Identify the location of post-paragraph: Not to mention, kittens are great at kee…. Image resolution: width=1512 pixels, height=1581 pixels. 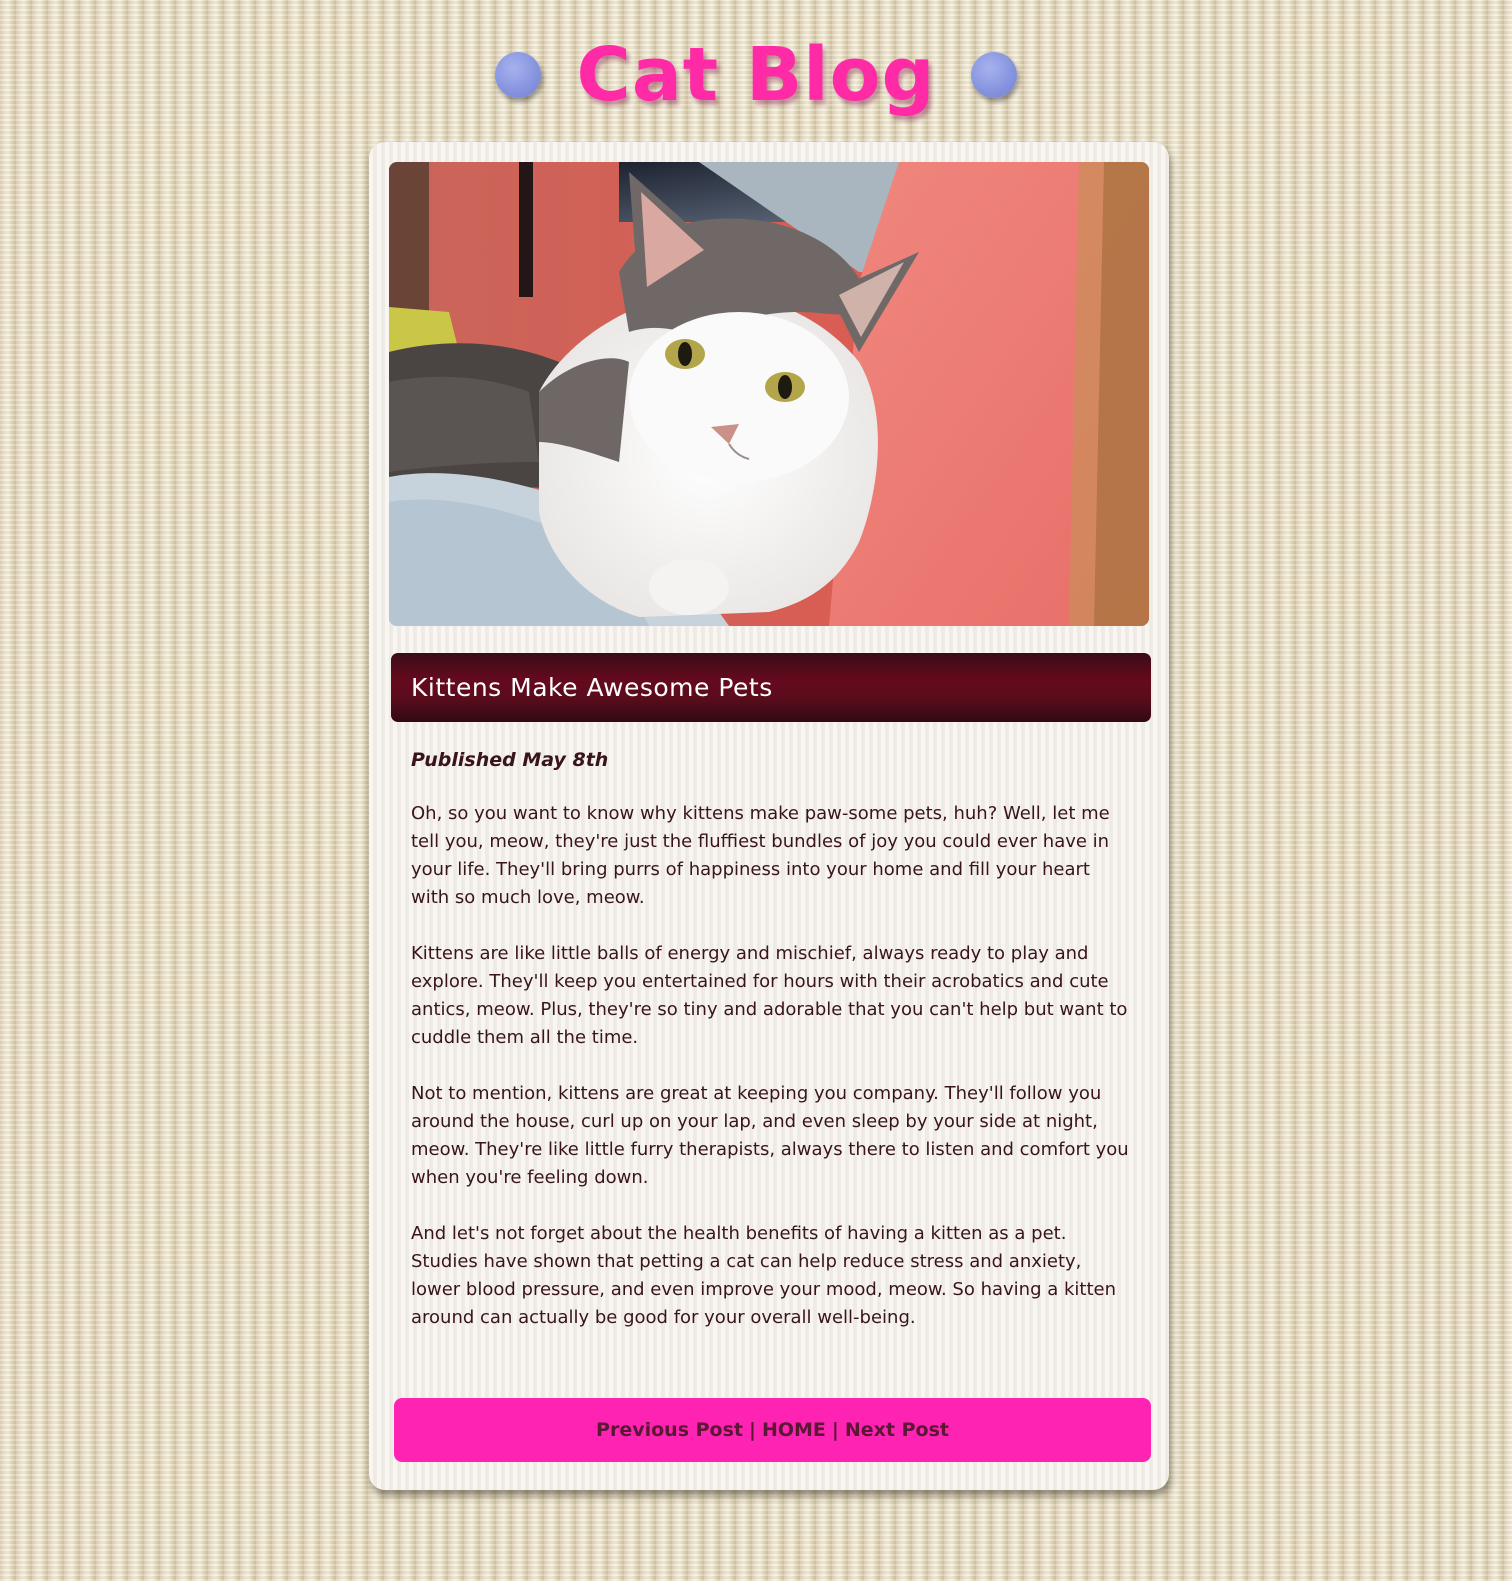
(770, 1135).